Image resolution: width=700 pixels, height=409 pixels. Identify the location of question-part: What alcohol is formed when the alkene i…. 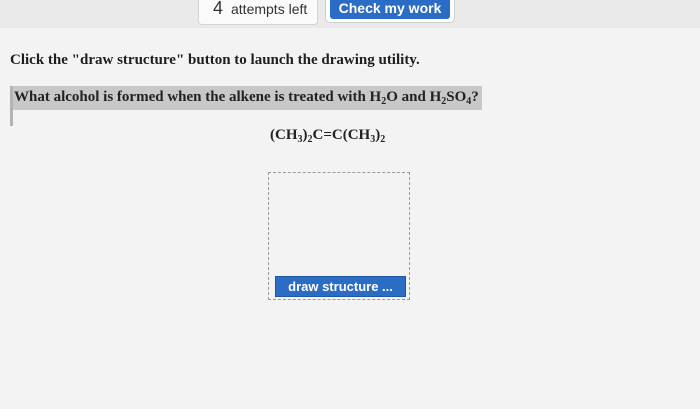
(198, 97).